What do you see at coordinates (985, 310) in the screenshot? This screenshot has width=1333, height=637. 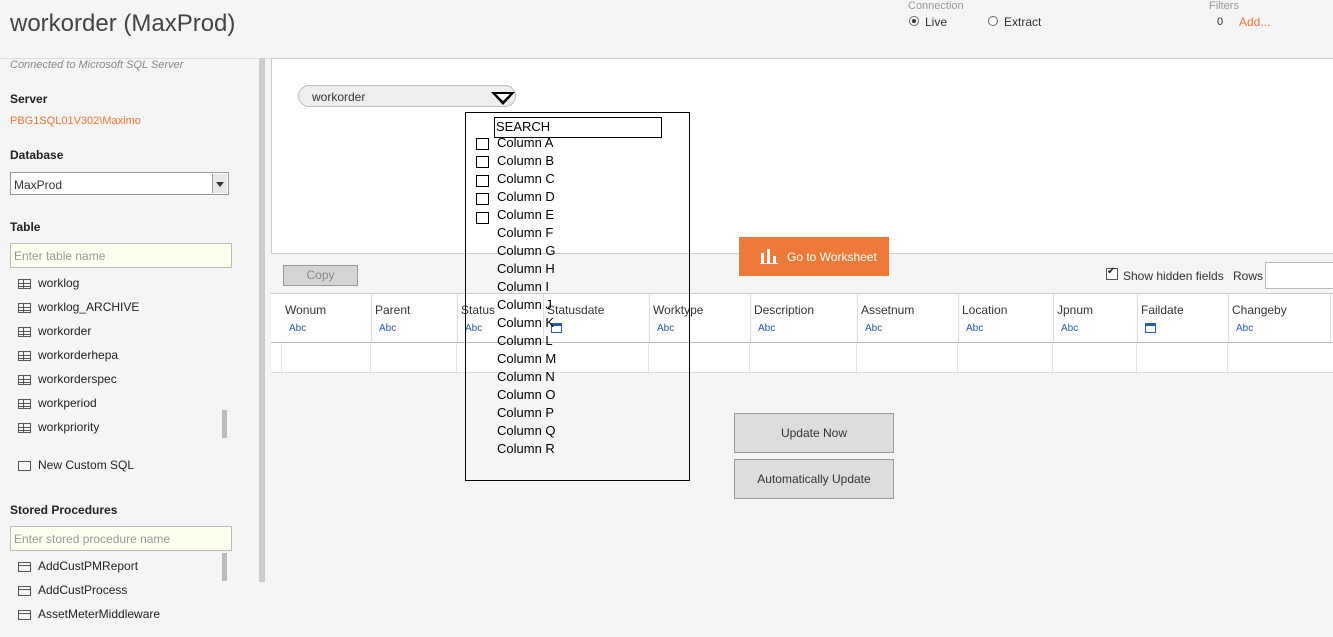 I see `column-name: Location` at bounding box center [985, 310].